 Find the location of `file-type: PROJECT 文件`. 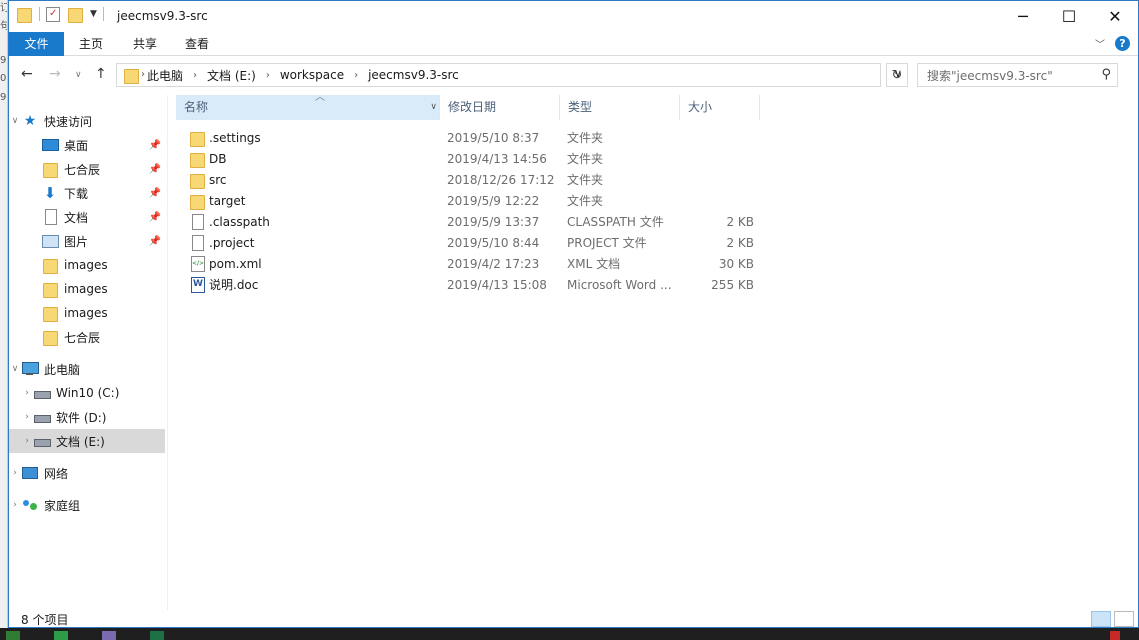

file-type: PROJECT 文件 is located at coordinates (607, 243).